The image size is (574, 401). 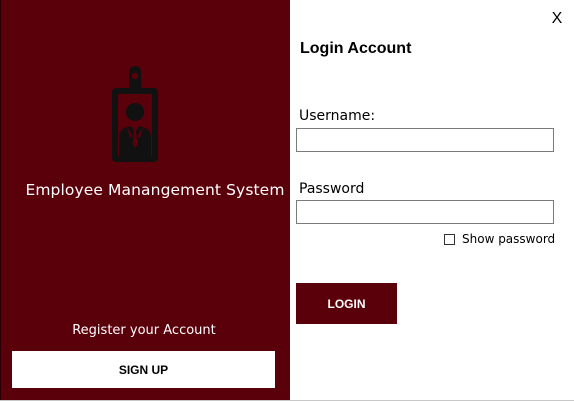 What do you see at coordinates (0, 200) in the screenshot?
I see `panel-border` at bounding box center [0, 200].